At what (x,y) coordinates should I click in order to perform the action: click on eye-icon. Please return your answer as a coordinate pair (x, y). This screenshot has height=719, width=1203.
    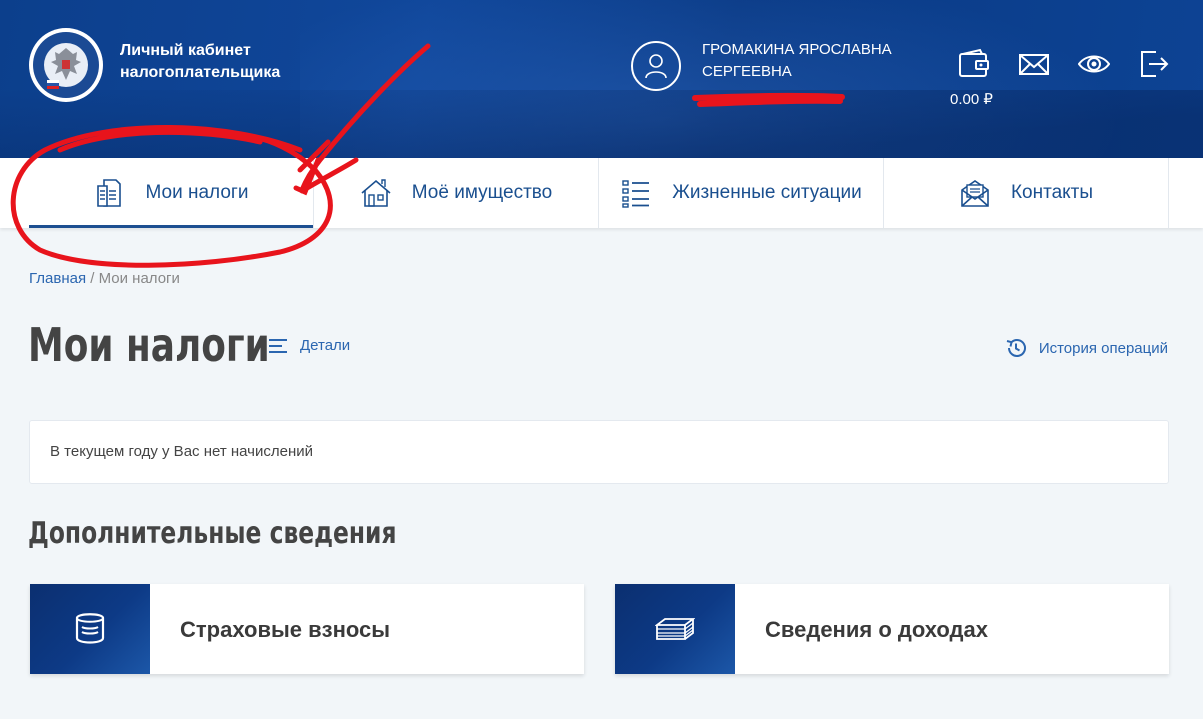
    Looking at the image, I should click on (1094, 64).